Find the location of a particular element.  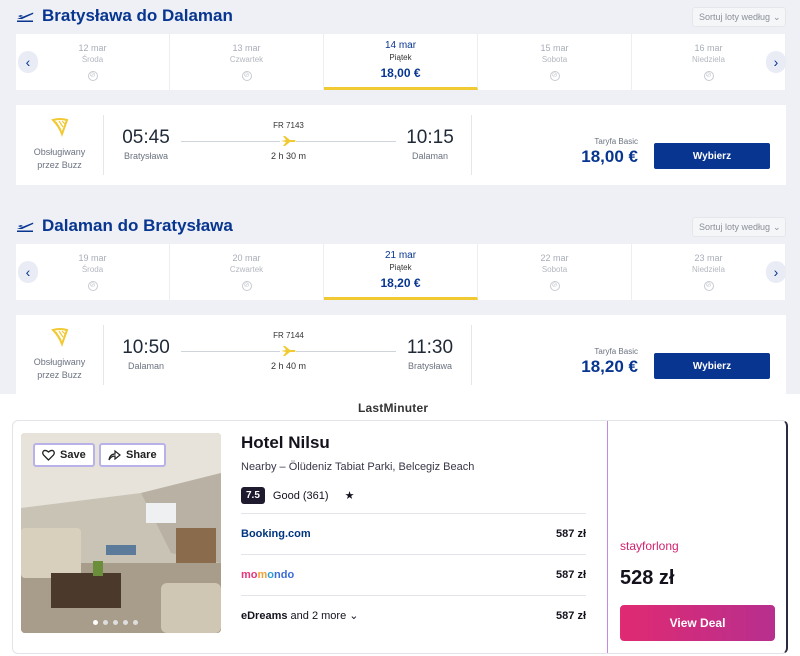

deal-price: 528 zł is located at coordinates (647, 578).